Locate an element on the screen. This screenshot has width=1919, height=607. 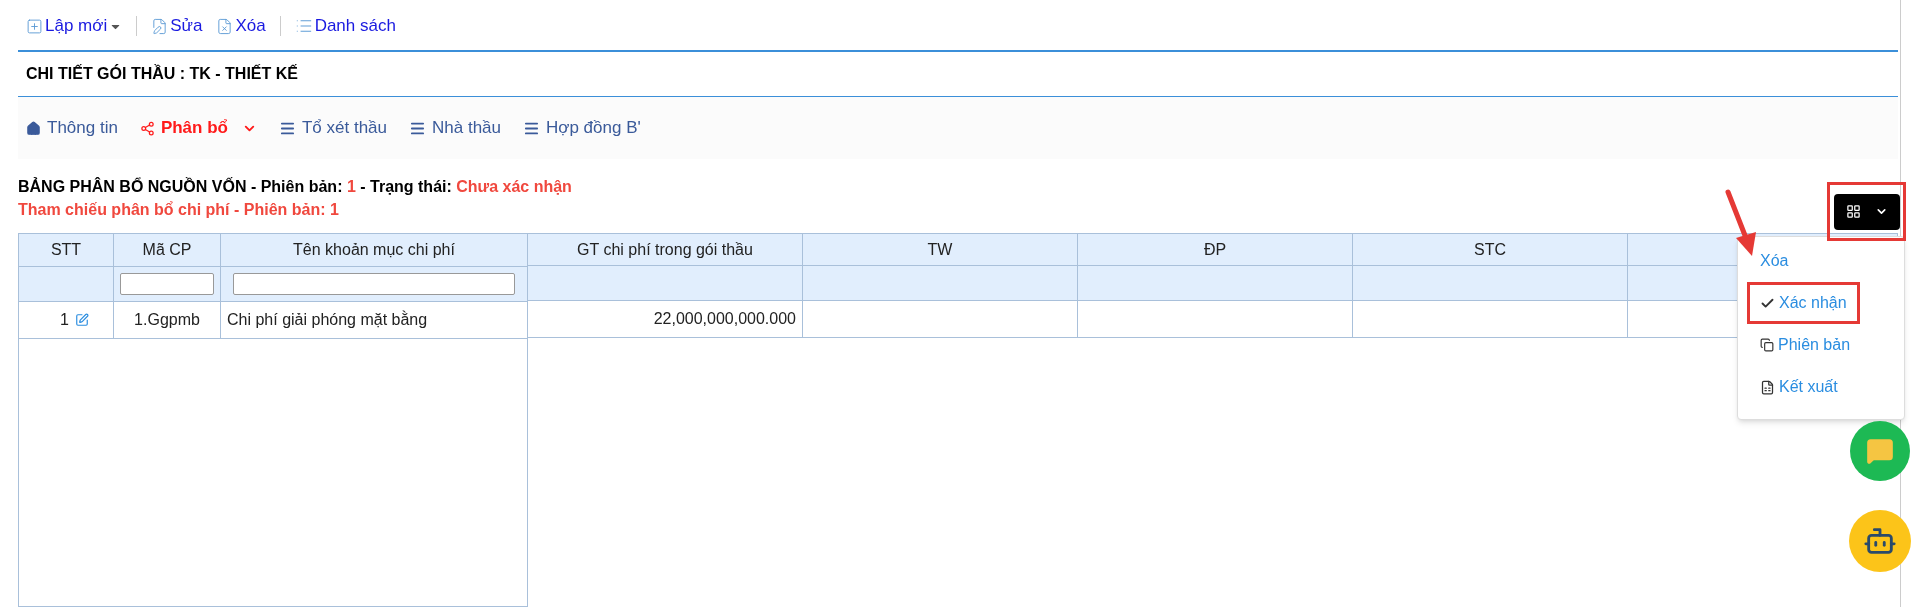
plus-square-icon is located at coordinates (34, 26).